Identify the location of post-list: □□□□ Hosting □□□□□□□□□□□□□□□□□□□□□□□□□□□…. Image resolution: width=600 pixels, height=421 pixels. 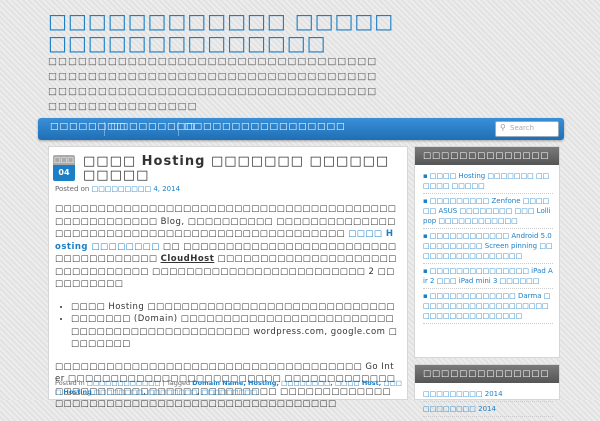
(227, 326).